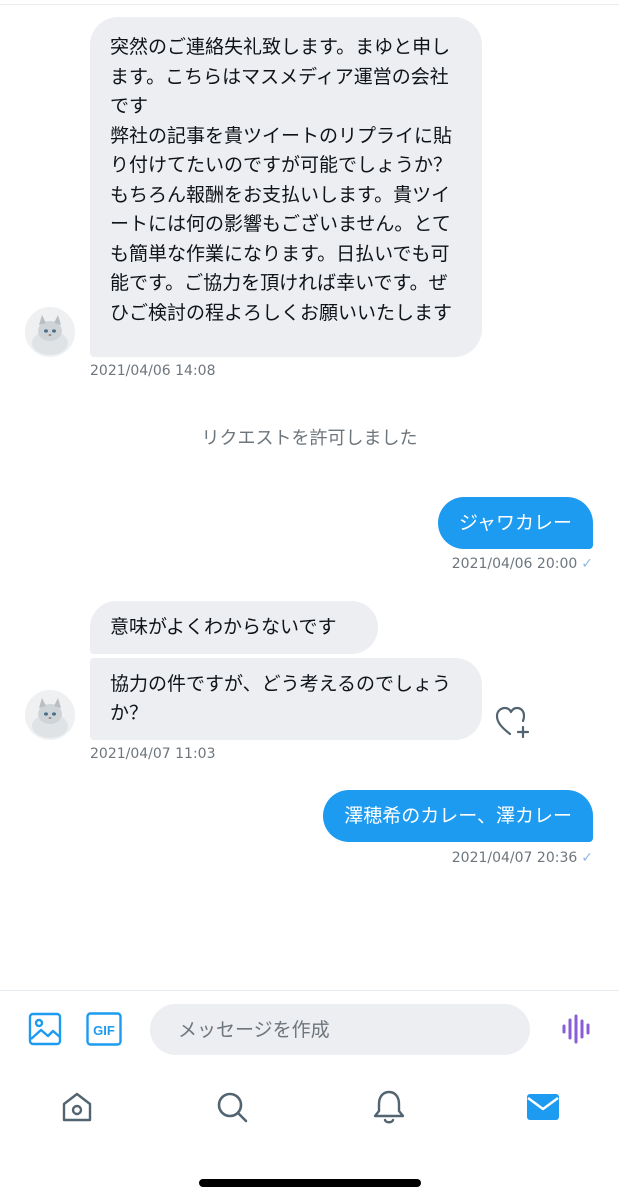  What do you see at coordinates (458, 816) in the screenshot?
I see `outgoing-message-bubble: 澤穂希のカレー、澤カレー` at bounding box center [458, 816].